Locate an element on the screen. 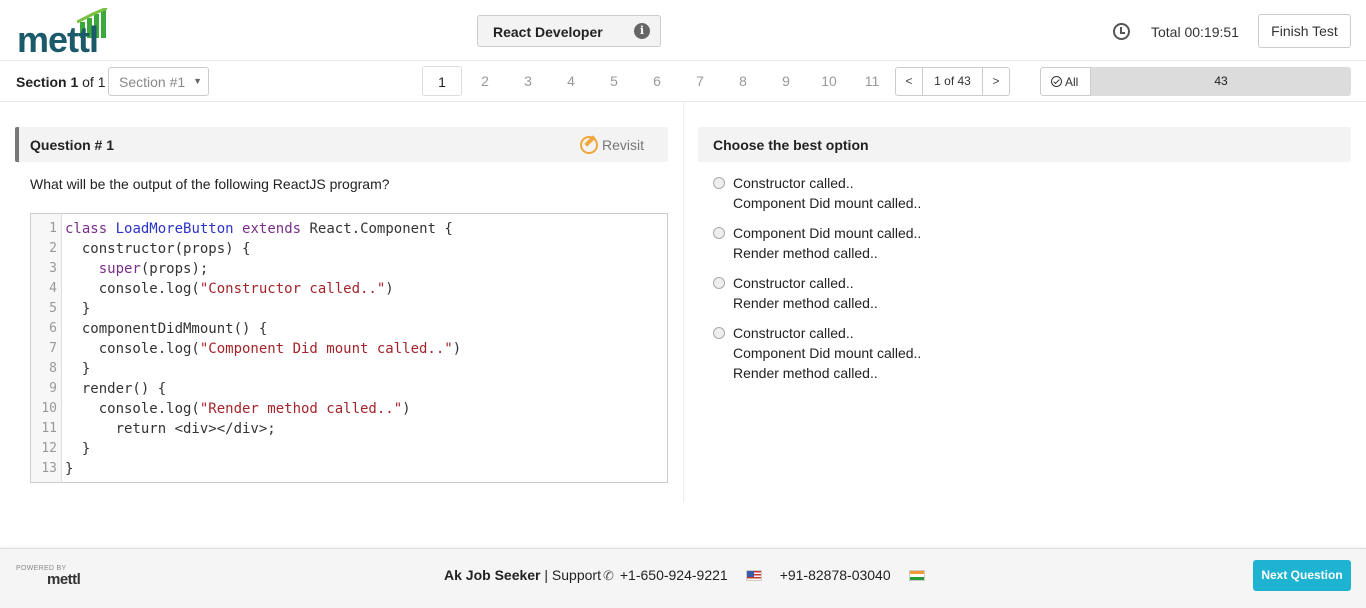  filter-all-label: All is located at coordinates (1072, 82).